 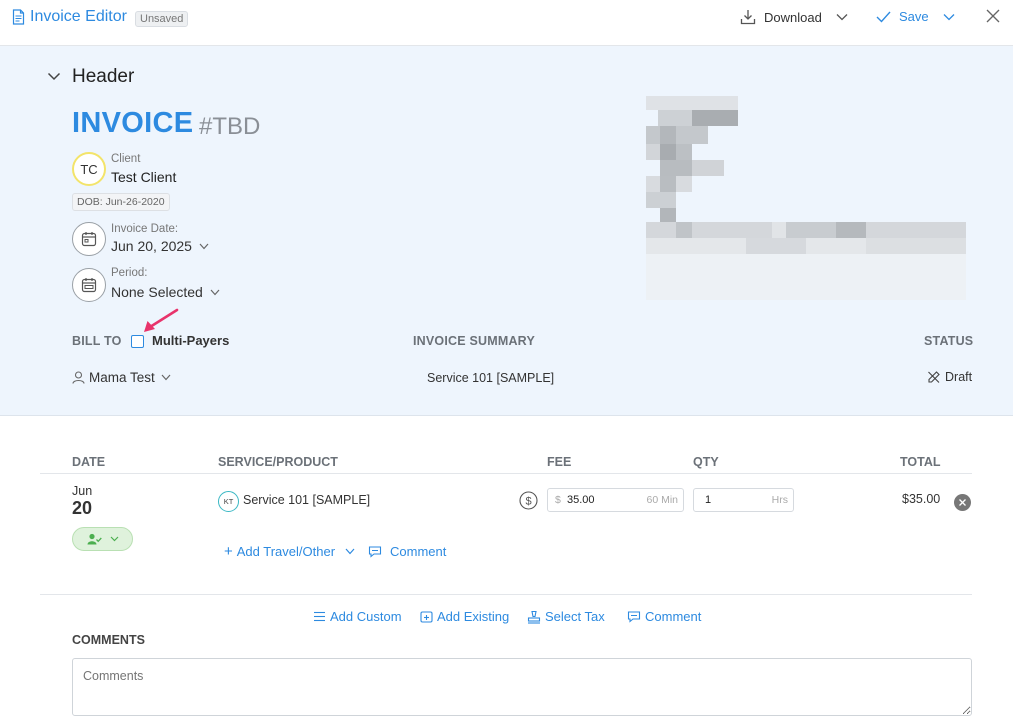 I want to click on footer-comment-label: Comment, so click(x=673, y=616).